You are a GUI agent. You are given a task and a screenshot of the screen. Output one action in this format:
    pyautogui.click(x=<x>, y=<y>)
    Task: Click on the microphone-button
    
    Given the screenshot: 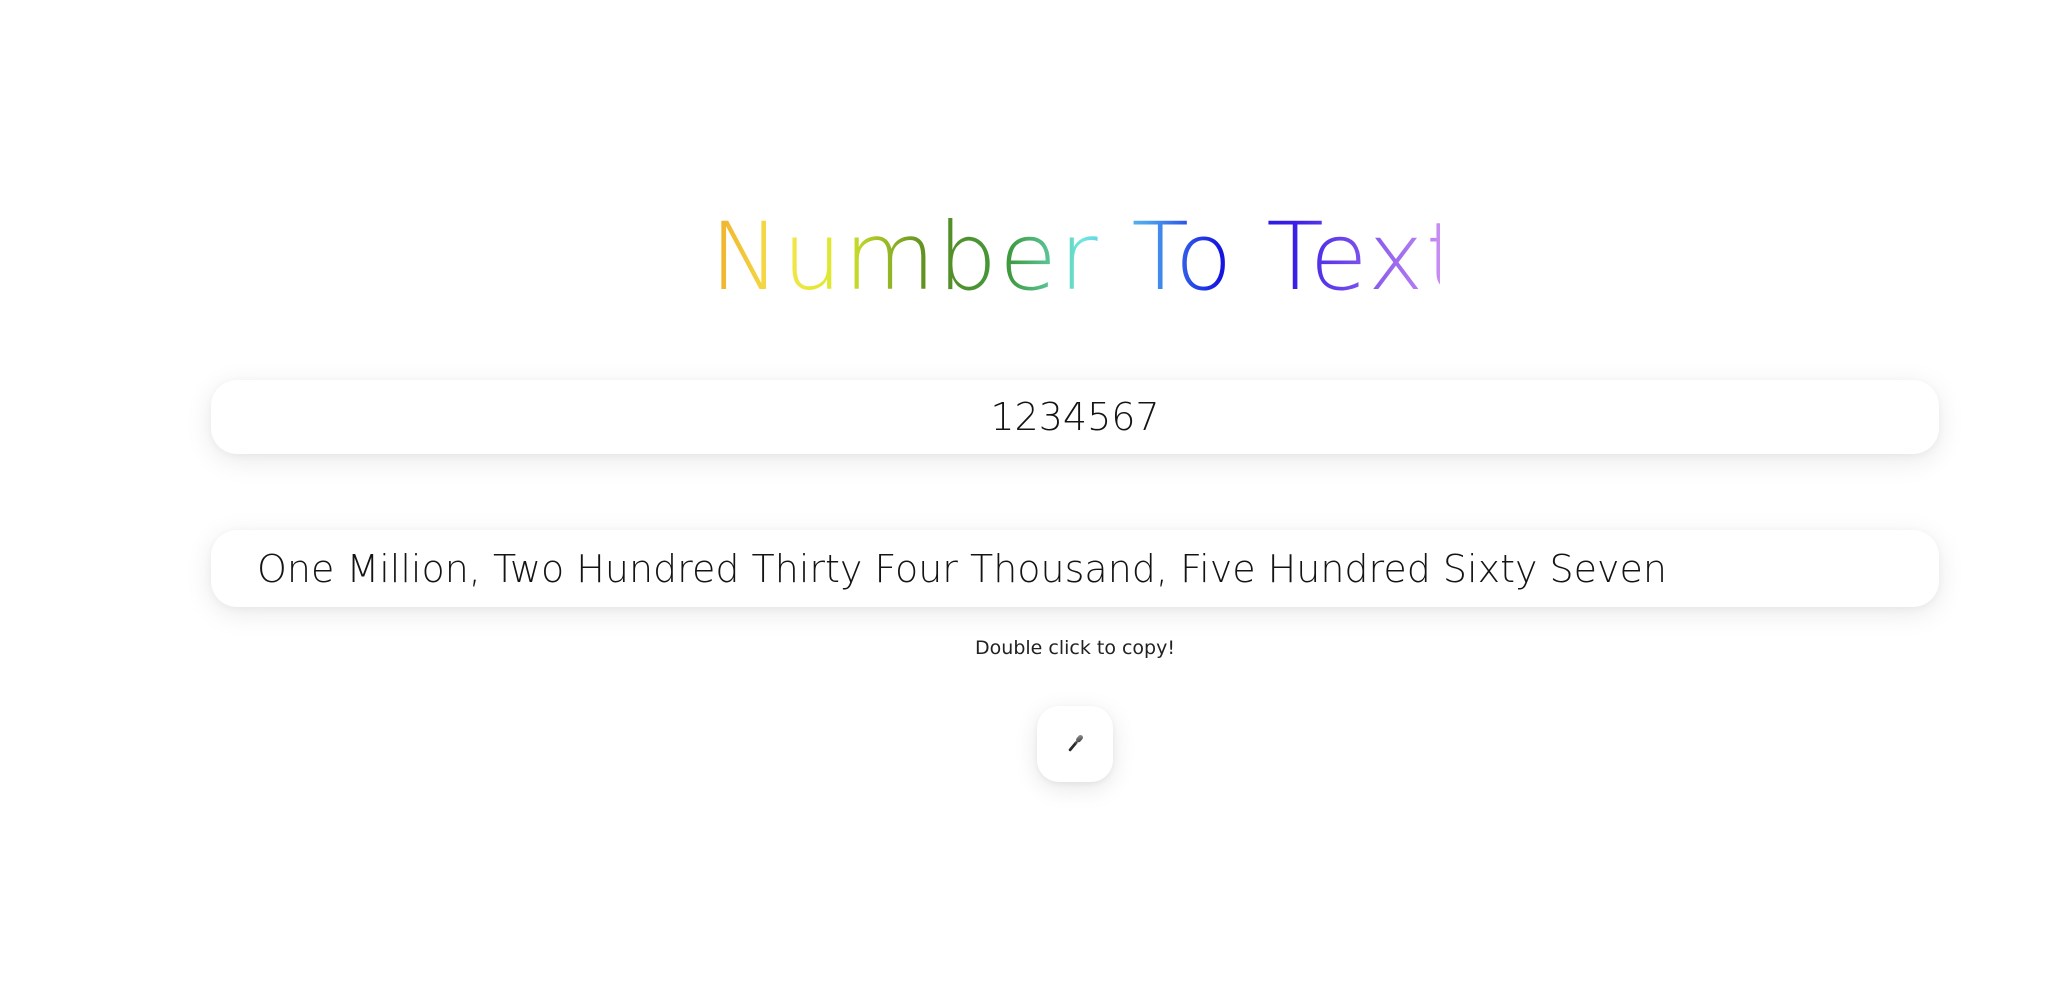 What is the action you would take?
    pyautogui.click(x=1075, y=744)
    